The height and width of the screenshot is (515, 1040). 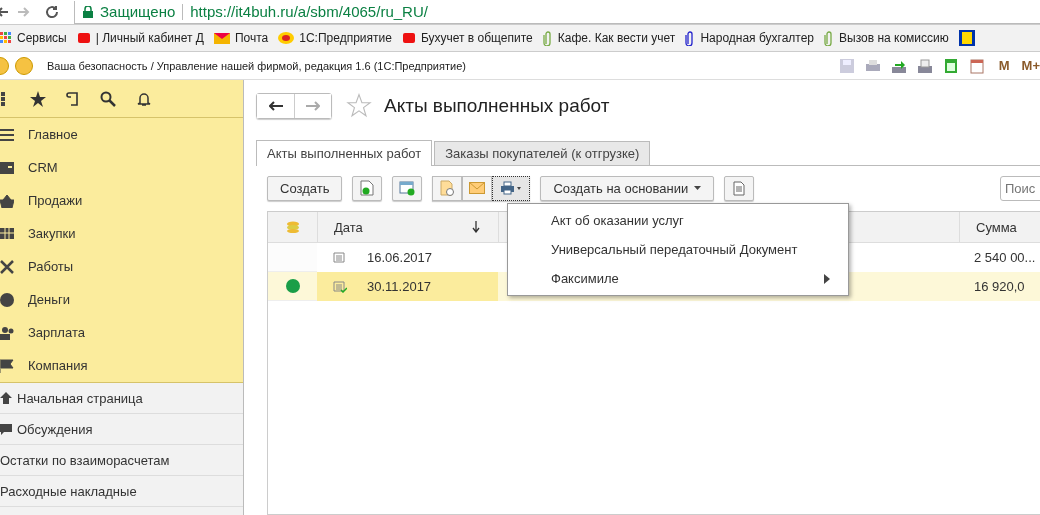 I want to click on add-form-icon, so click(x=407, y=188).